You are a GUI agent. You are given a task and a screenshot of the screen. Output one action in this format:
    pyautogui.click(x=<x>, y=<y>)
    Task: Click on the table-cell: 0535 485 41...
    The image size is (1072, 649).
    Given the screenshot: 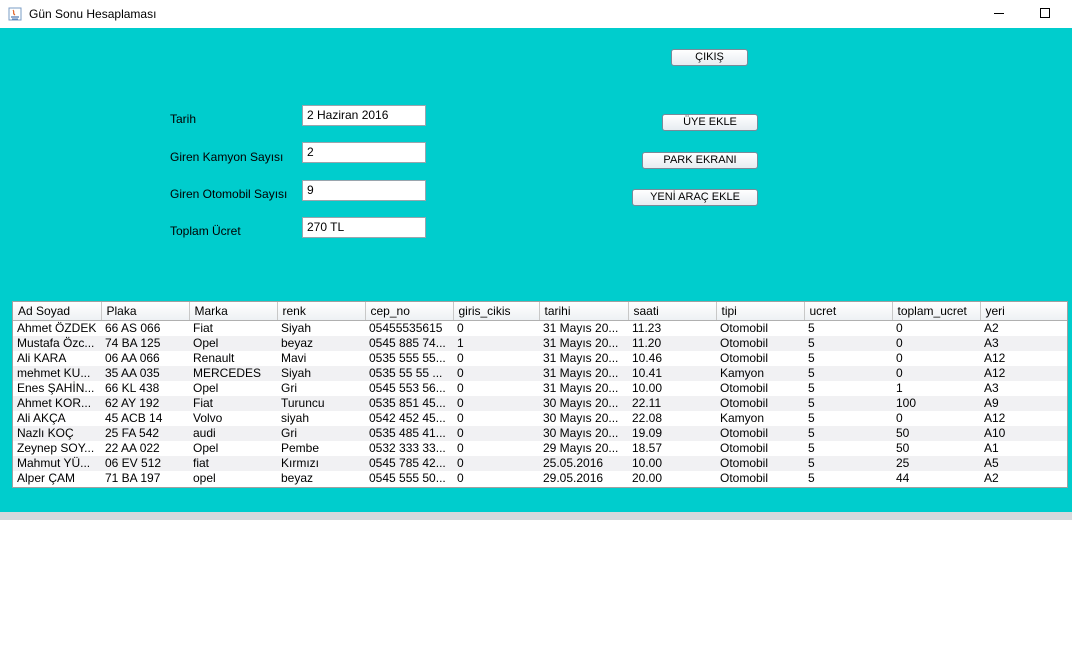 What is the action you would take?
    pyautogui.click(x=409, y=433)
    